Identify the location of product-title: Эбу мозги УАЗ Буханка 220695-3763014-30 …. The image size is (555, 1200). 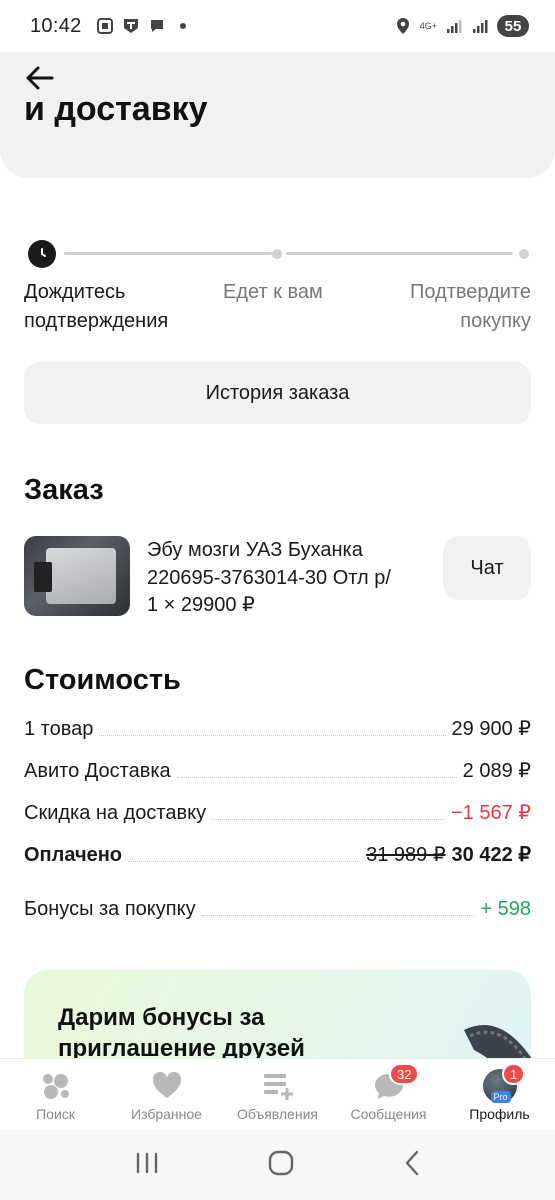
(292, 564).